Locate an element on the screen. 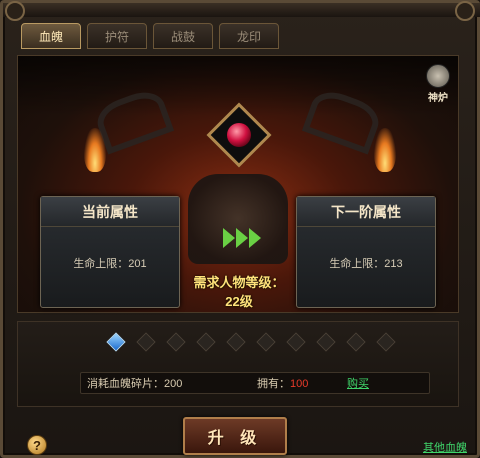  flame-right is located at coordinates (385, 150).